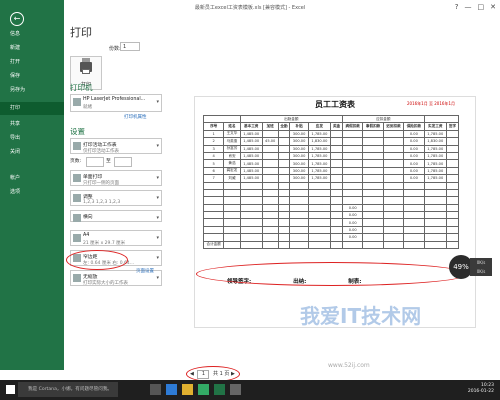 The image size is (500, 400). What do you see at coordinates (32, 76) in the screenshot?
I see `nav-save: 保存` at bounding box center [32, 76].